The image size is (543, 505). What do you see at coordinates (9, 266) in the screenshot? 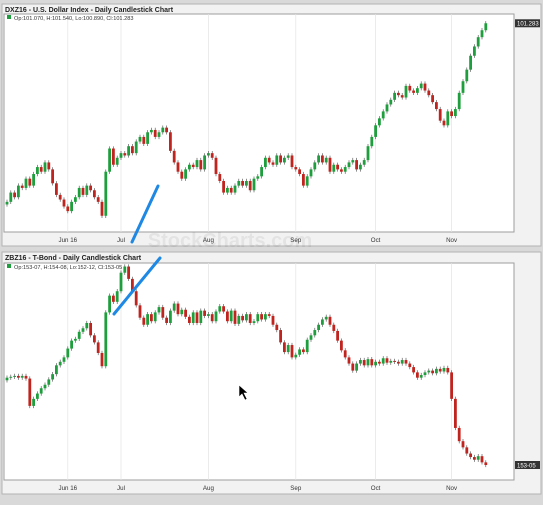
I see `ohlc-marker` at bounding box center [9, 266].